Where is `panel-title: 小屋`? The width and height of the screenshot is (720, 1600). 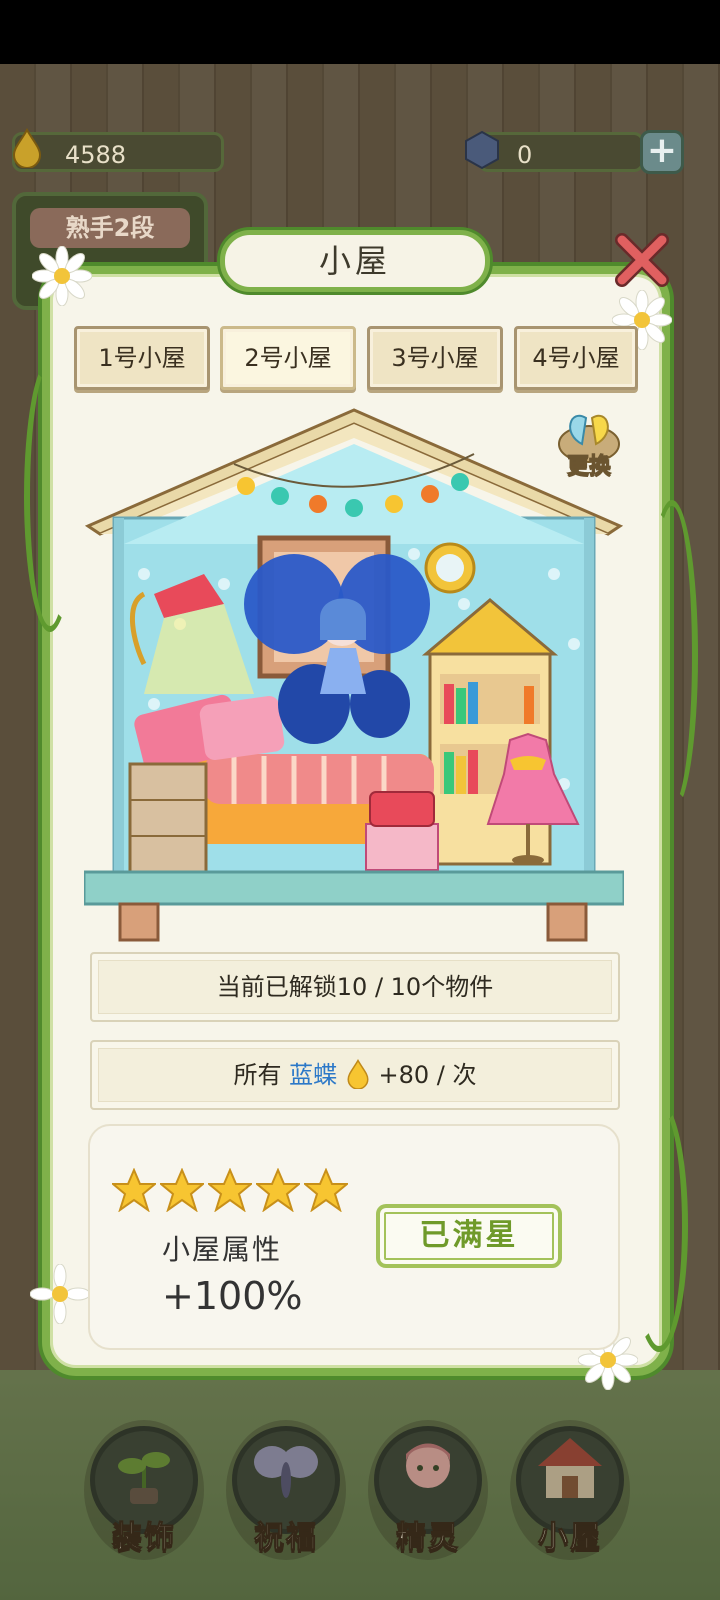 panel-title: 小屋 is located at coordinates (355, 261).